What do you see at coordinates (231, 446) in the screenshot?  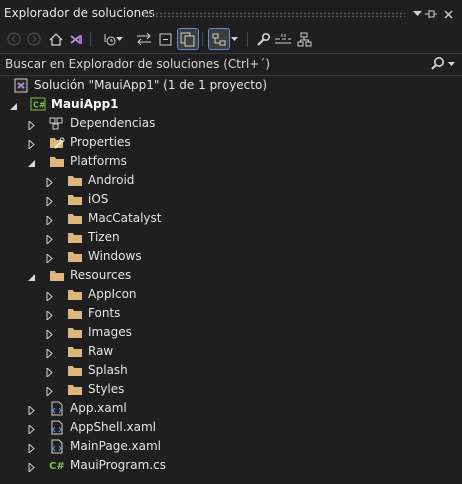 I see `tree-item-mainpage-xaml: MainPage.xaml` at bounding box center [231, 446].